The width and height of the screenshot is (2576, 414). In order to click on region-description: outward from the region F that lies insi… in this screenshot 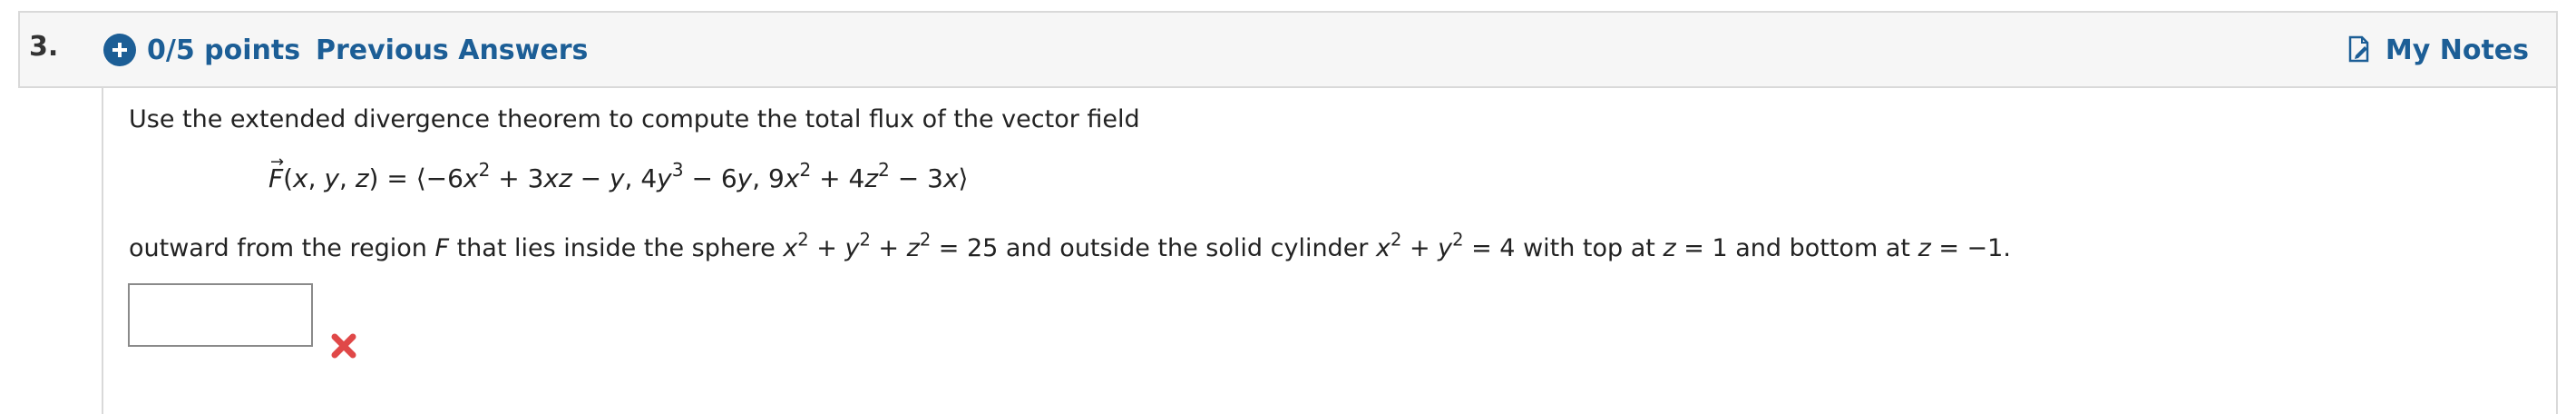, I will do `click(1070, 245)`.